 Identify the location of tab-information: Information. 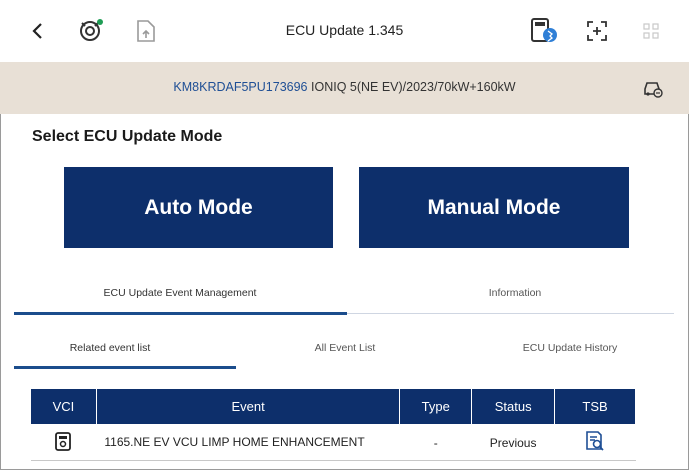
(515, 293).